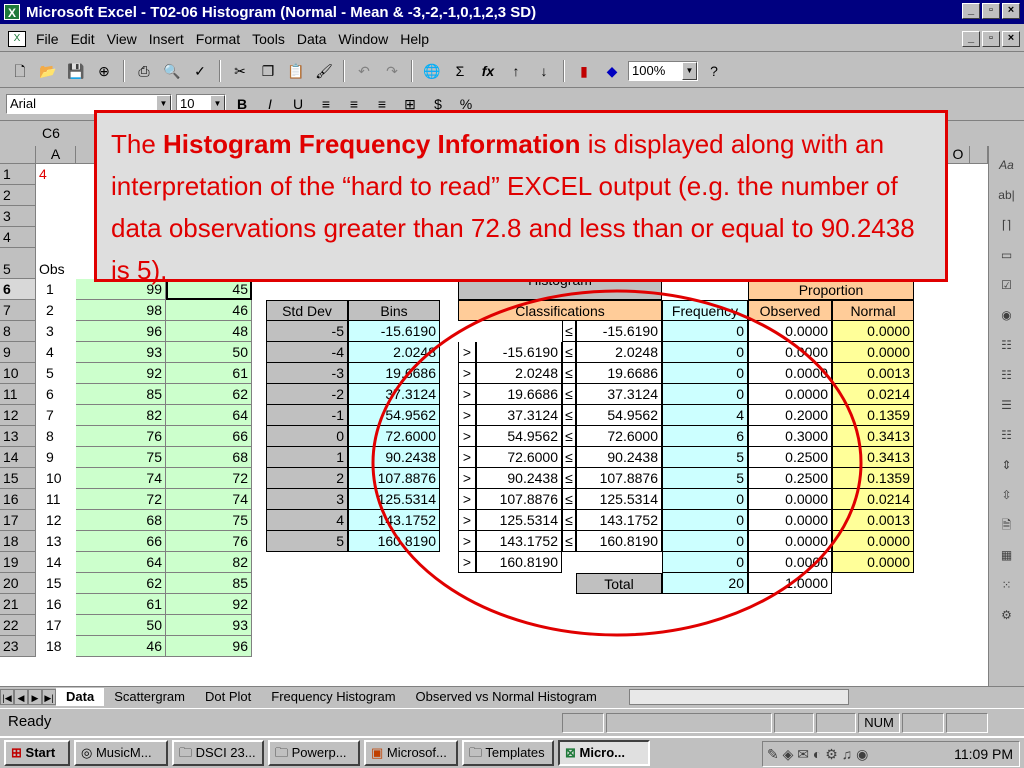 This screenshot has width=1024, height=768. I want to click on save-icon: 💾, so click(76, 71).